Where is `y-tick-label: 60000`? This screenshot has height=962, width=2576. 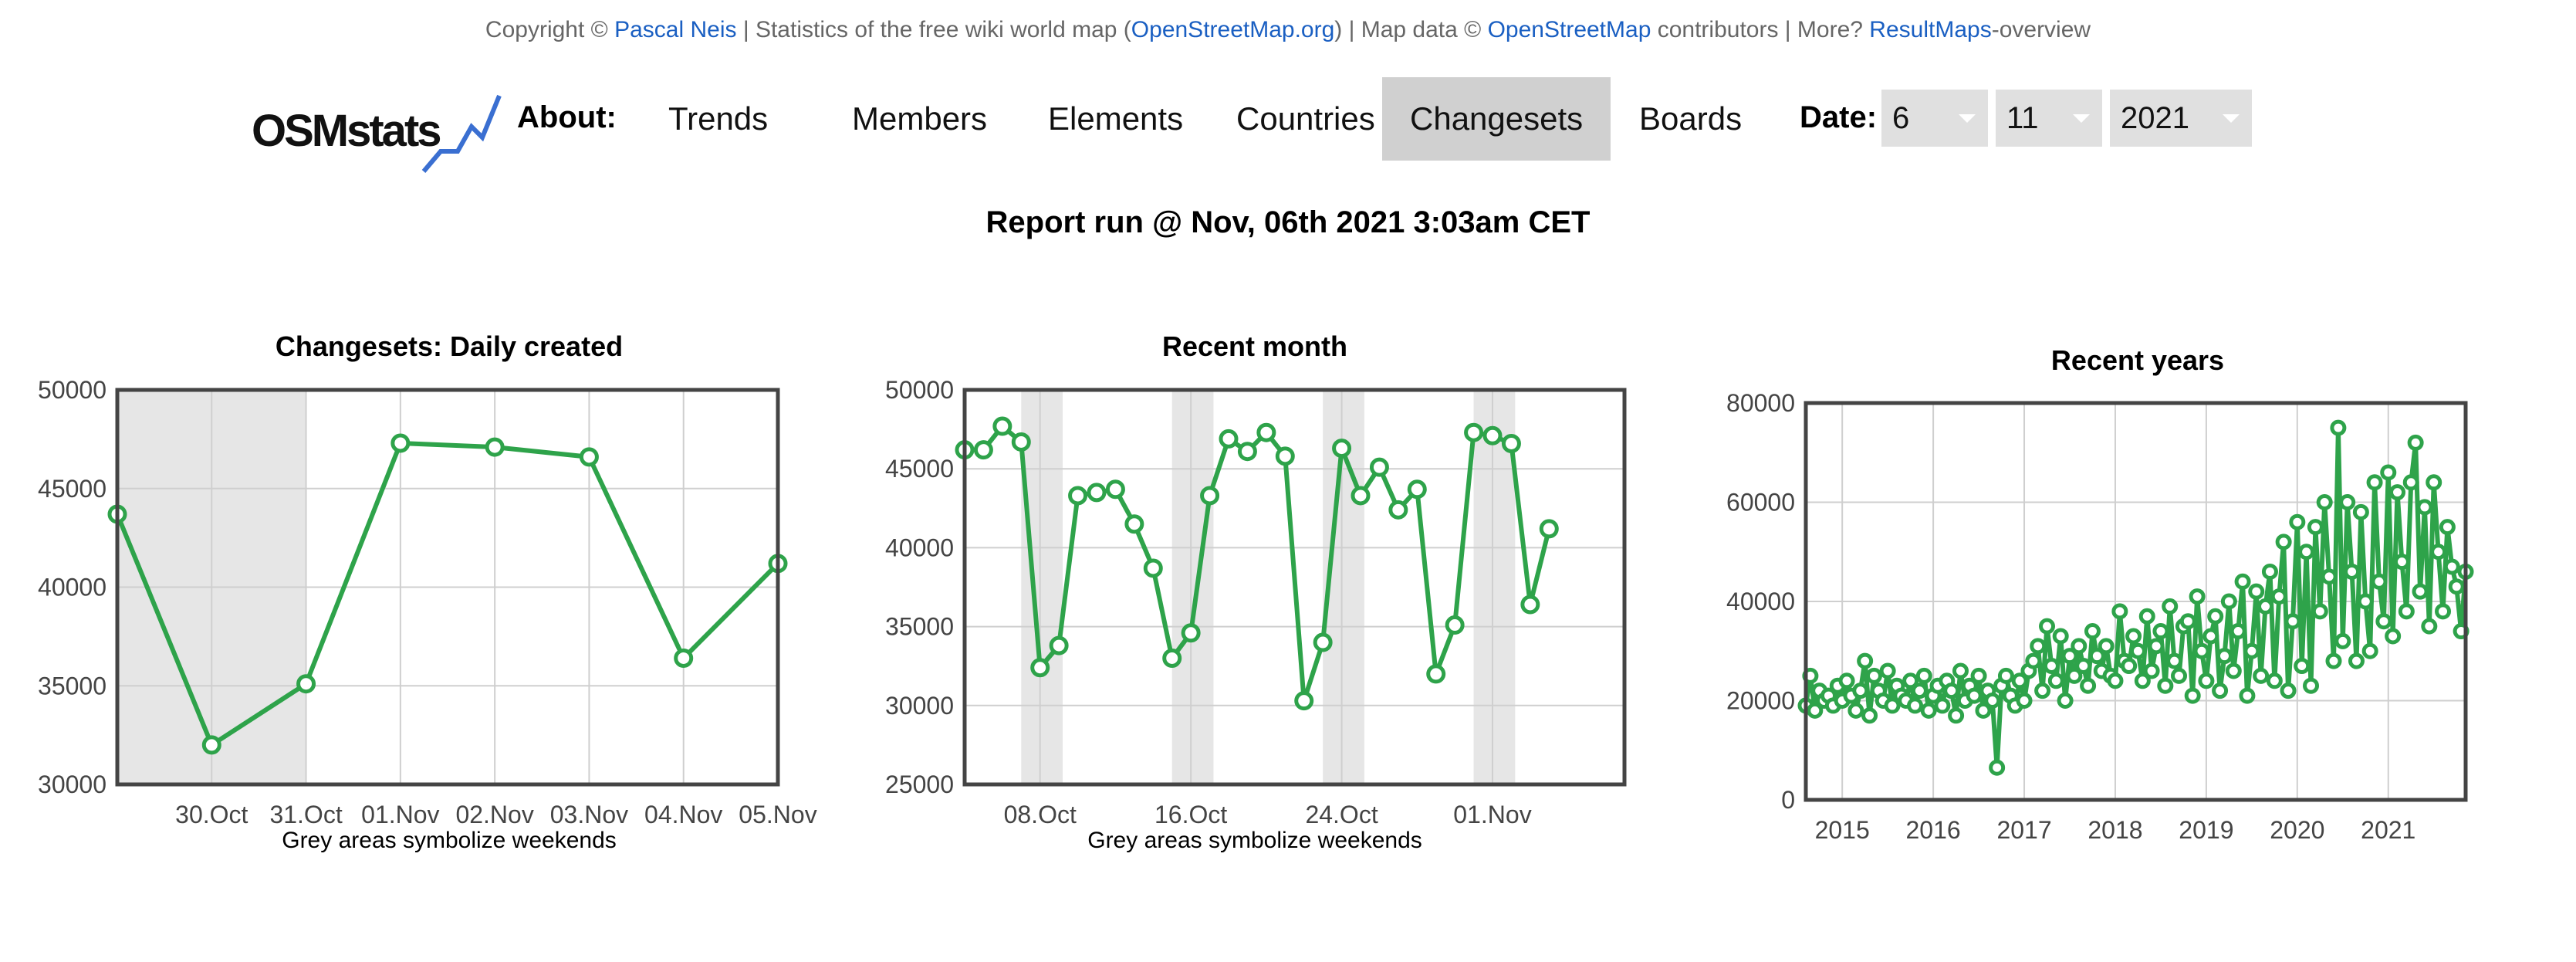 y-tick-label: 60000 is located at coordinates (1760, 503).